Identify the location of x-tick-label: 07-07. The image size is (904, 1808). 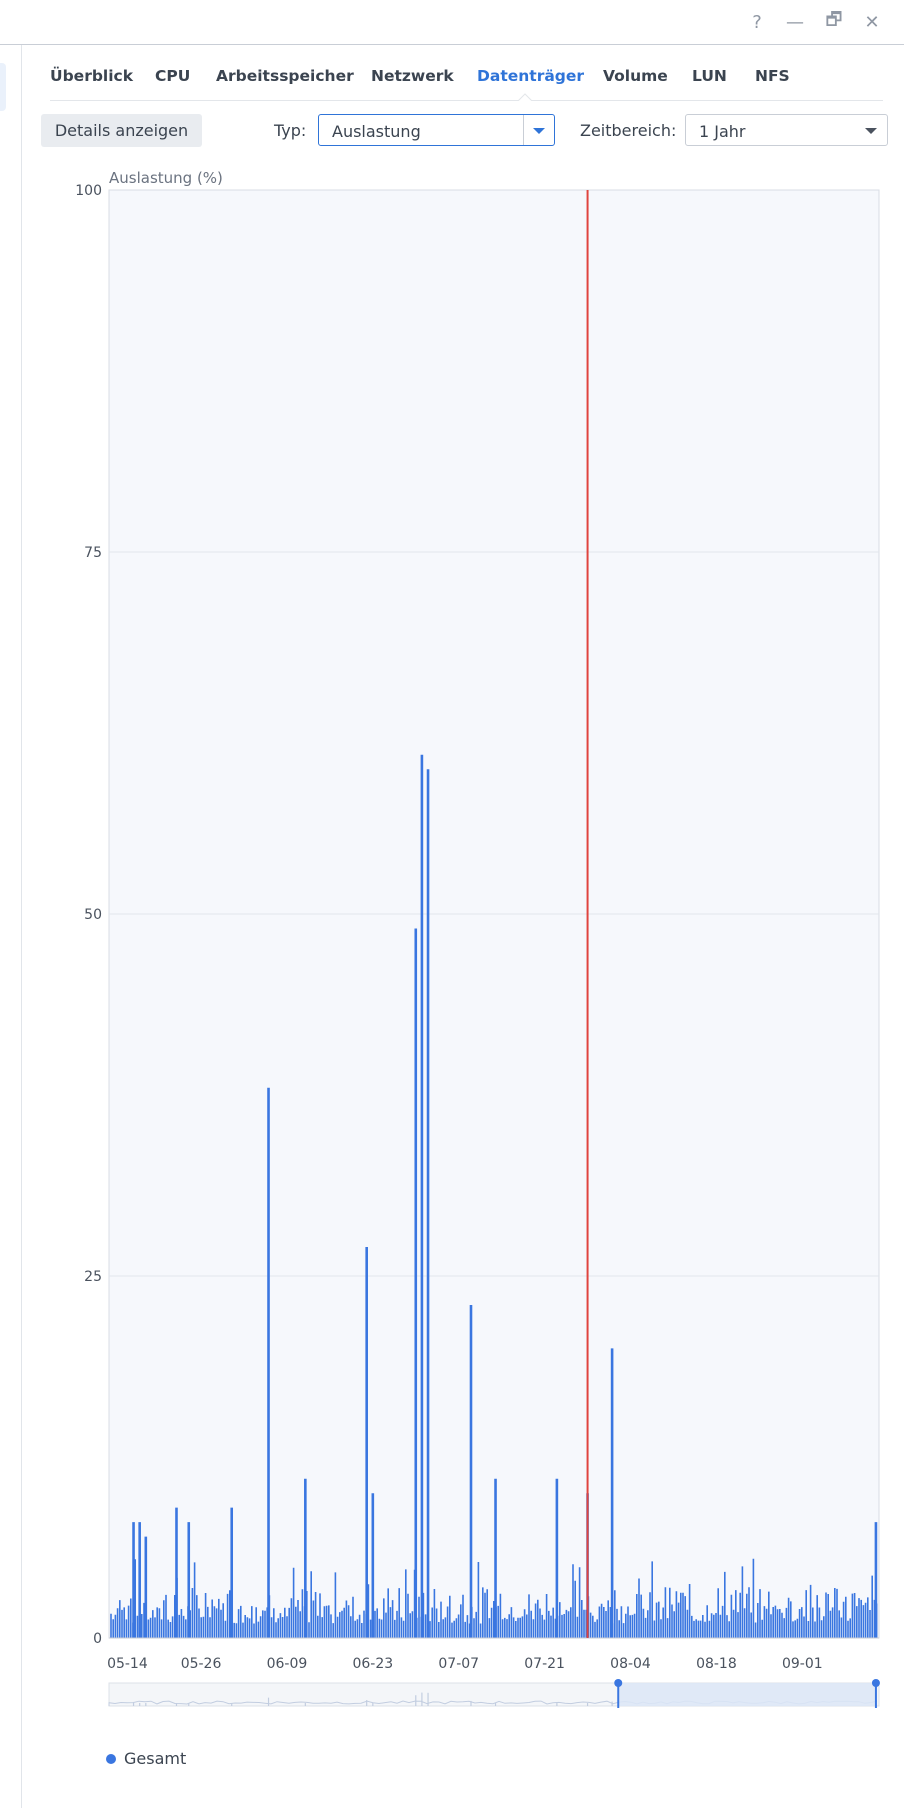
(458, 1664).